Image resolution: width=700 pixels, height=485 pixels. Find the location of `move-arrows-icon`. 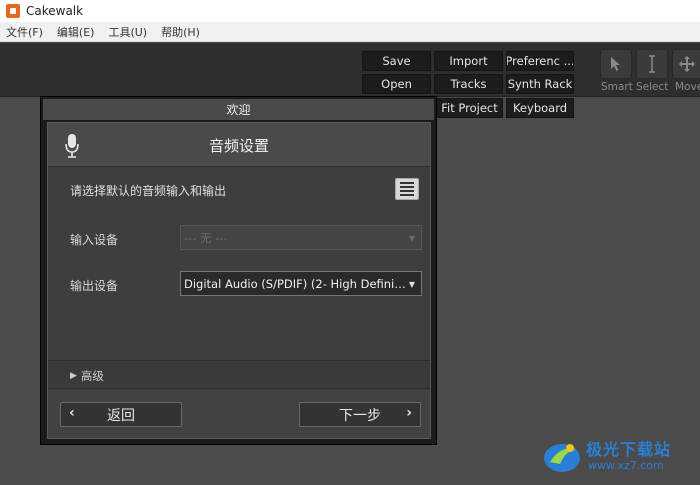

move-arrows-icon is located at coordinates (687, 64).